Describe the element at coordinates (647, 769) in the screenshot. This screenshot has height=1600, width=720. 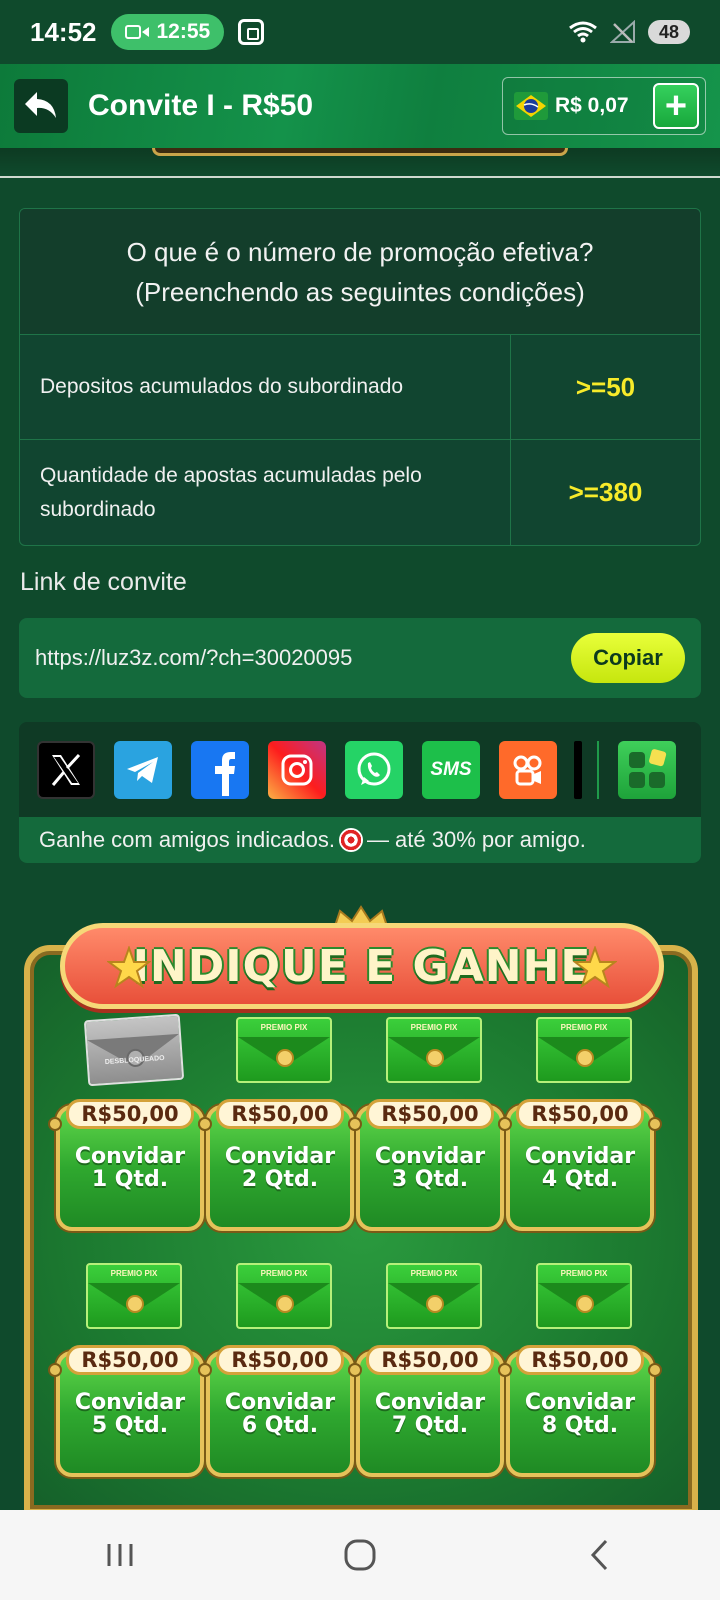
I see `apps-icon` at that location.